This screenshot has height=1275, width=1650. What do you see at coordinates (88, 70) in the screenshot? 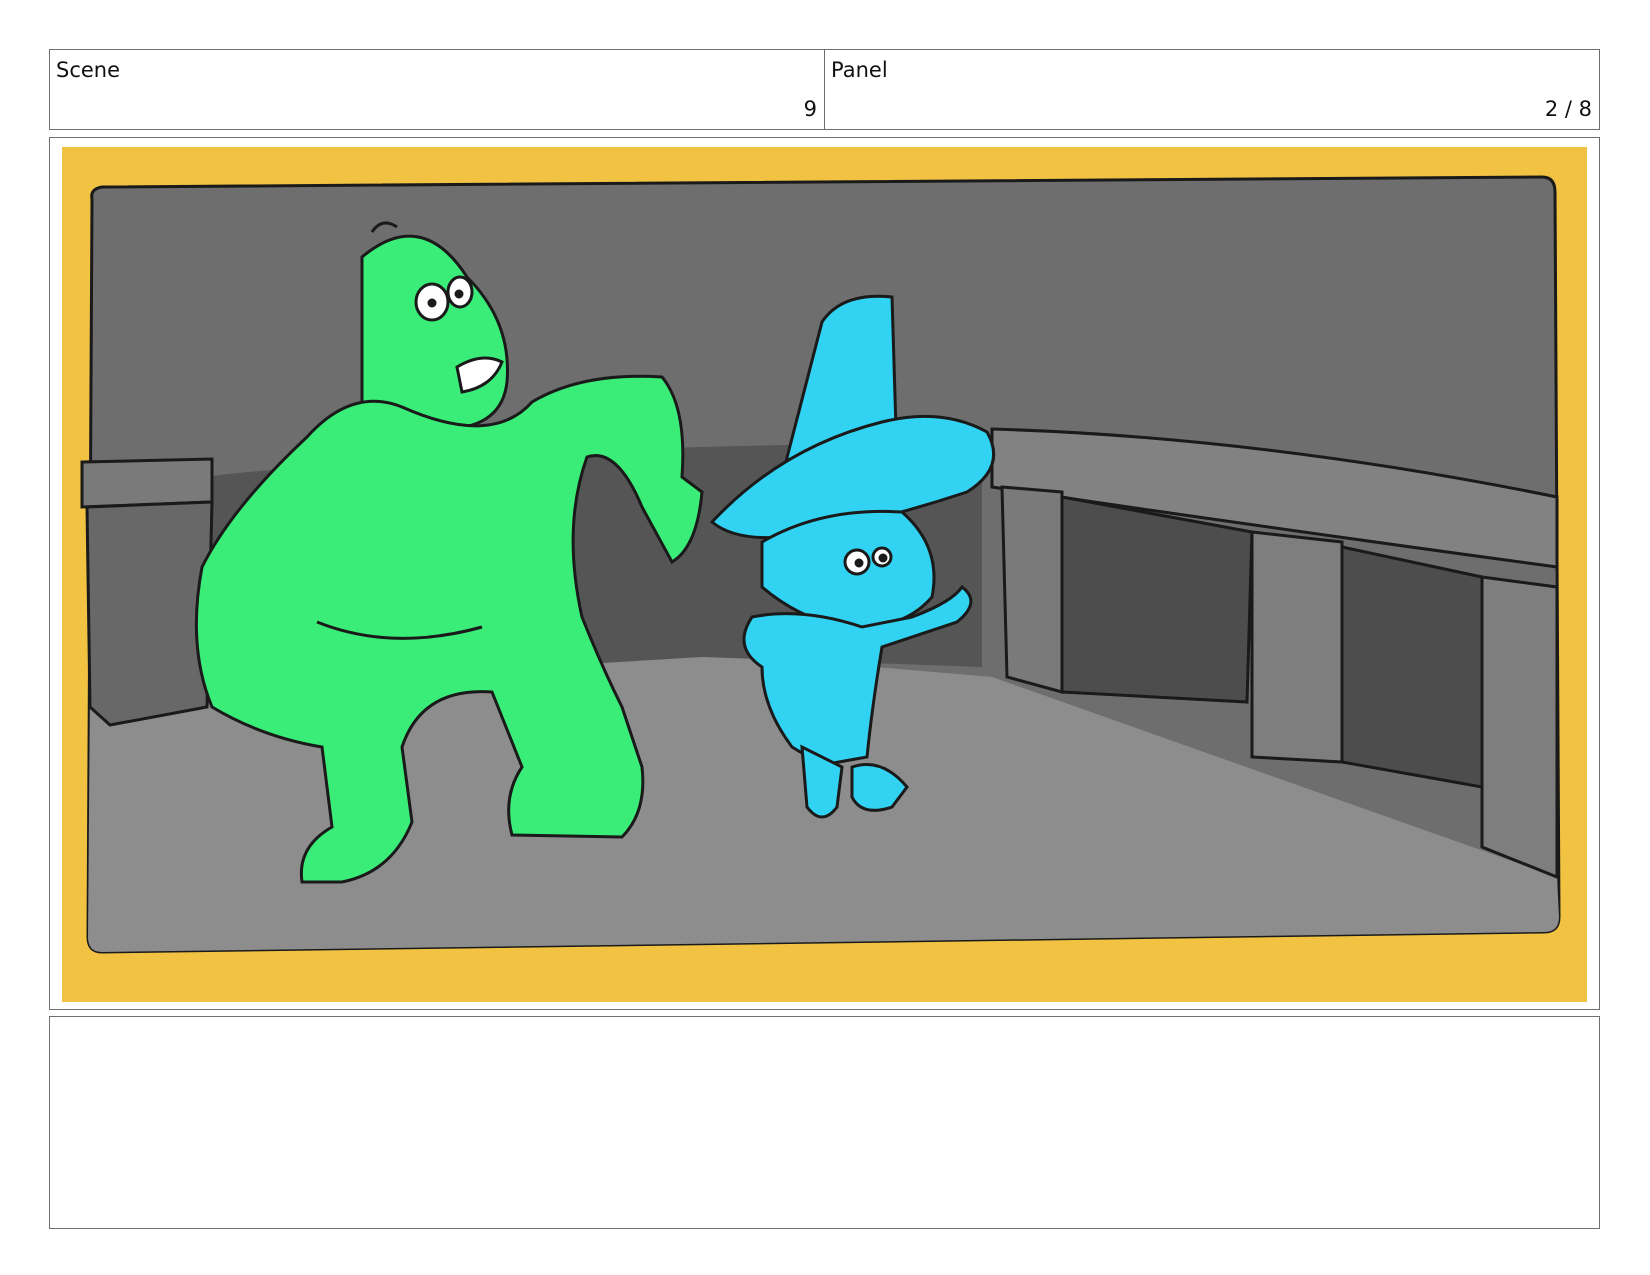
I see `scene-label: Scene` at bounding box center [88, 70].